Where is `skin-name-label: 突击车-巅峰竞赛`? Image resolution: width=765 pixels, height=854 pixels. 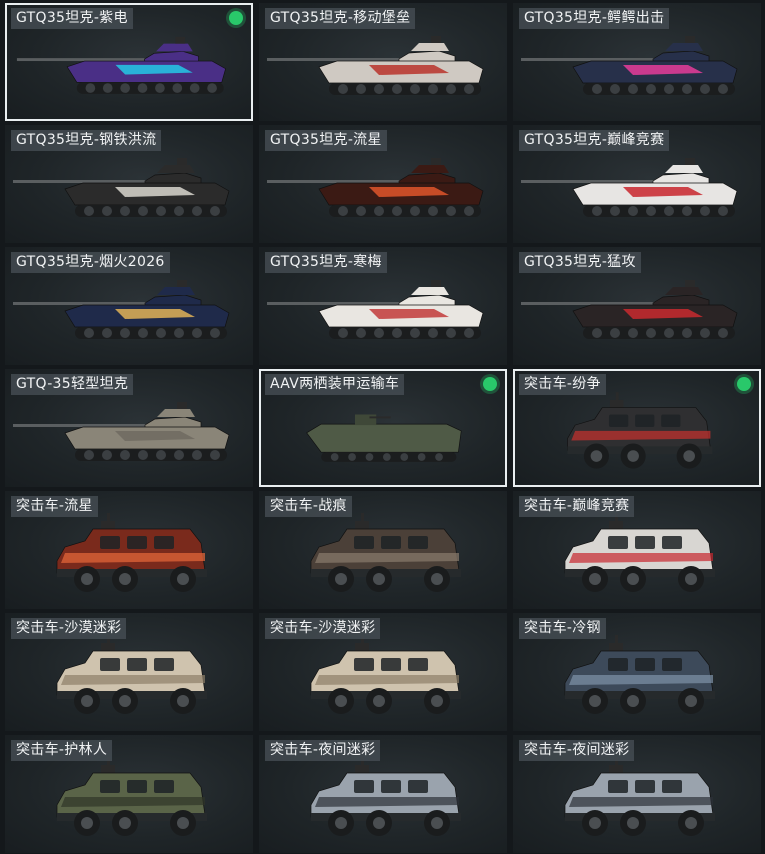 skin-name-label: 突击车-巅峰竞赛 is located at coordinates (577, 506).